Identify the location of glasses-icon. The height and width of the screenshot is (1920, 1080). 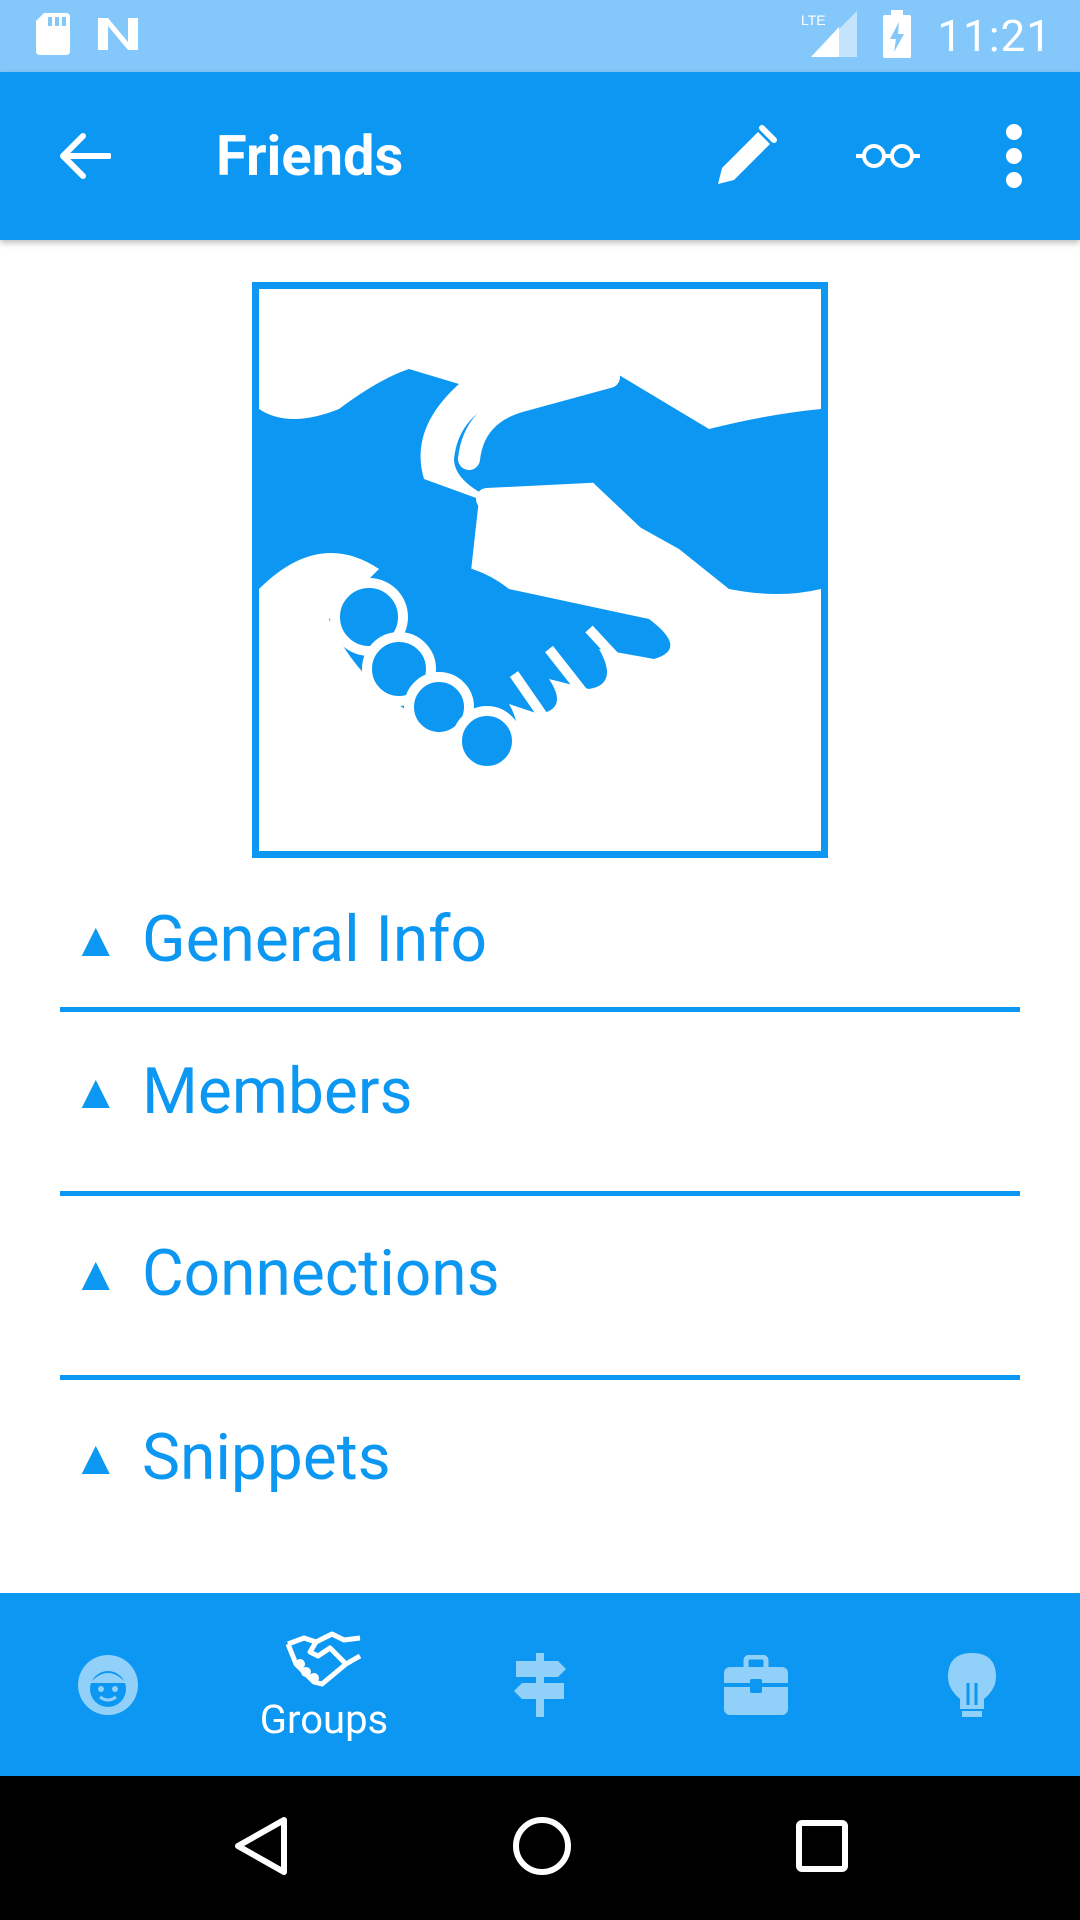
(888, 156).